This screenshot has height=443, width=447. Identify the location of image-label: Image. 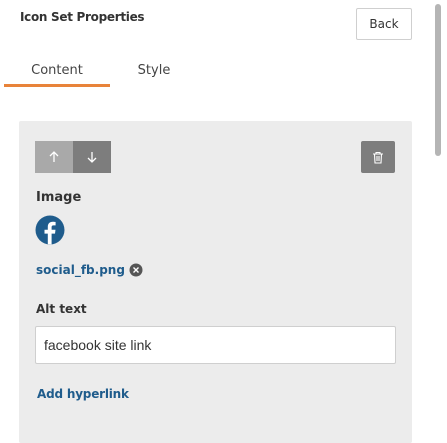
(59, 197).